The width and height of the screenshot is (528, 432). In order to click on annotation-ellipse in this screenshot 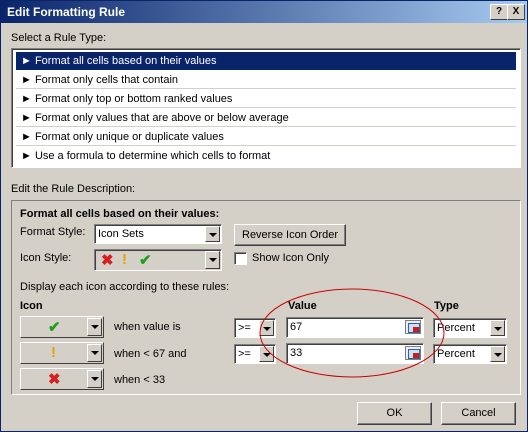, I will do `click(352, 333)`.